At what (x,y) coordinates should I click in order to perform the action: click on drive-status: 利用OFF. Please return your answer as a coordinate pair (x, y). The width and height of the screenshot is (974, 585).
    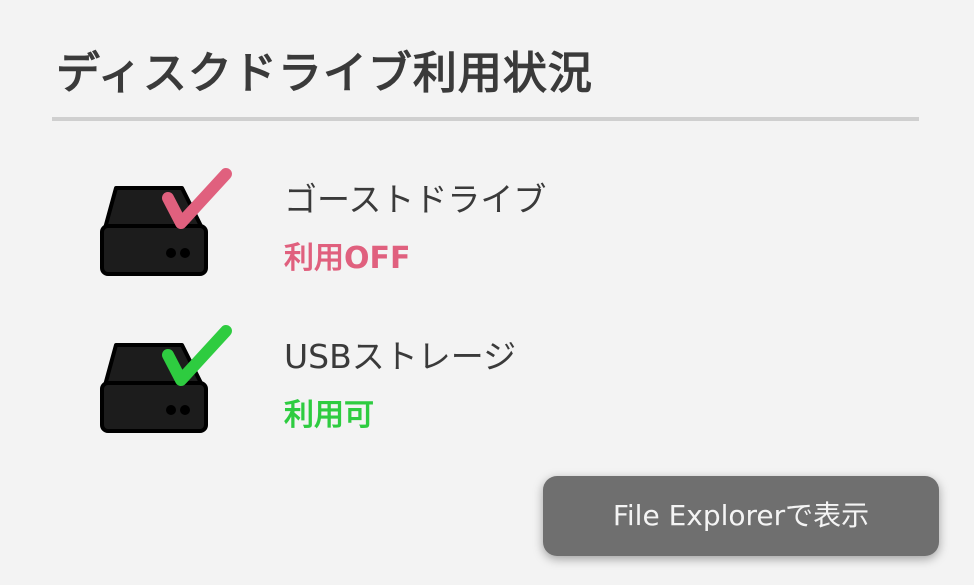
    Looking at the image, I should click on (347, 258).